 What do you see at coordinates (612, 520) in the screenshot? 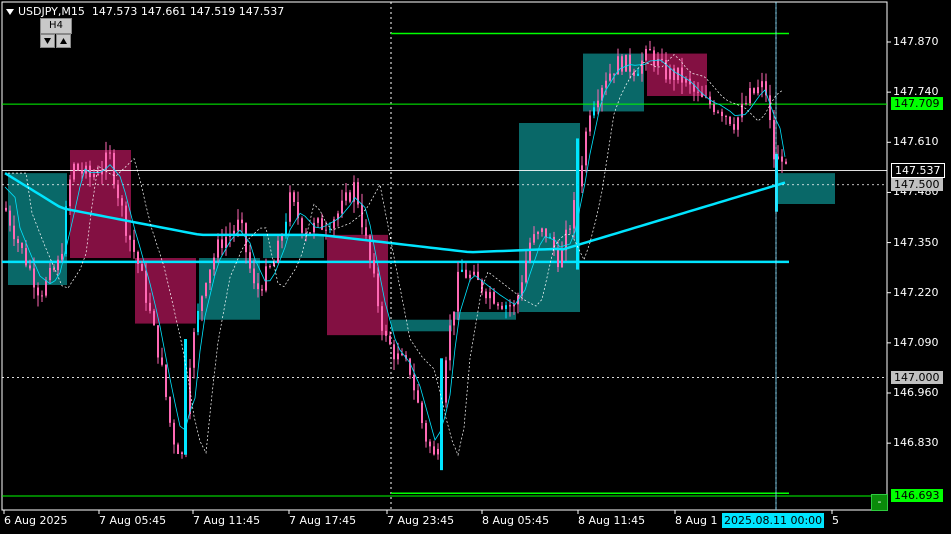
I see `time-tick-label: 8 Aug 11:45` at bounding box center [612, 520].